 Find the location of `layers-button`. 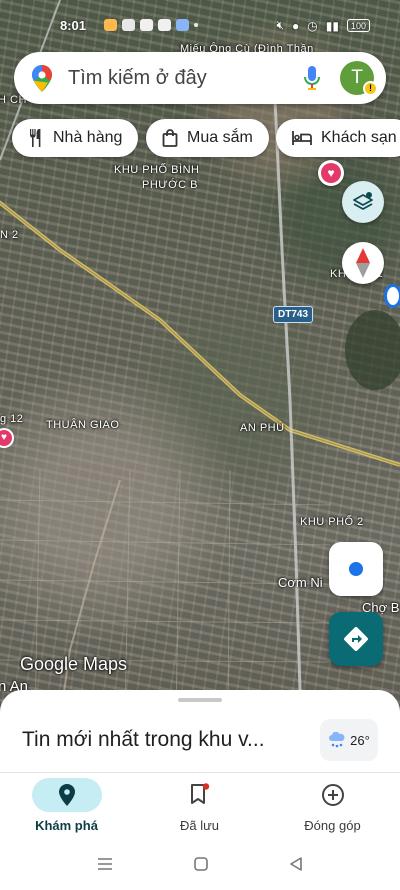

layers-button is located at coordinates (363, 202).